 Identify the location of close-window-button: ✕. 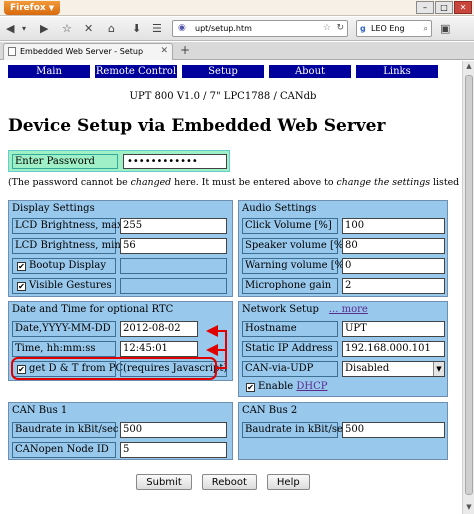
(463, 7).